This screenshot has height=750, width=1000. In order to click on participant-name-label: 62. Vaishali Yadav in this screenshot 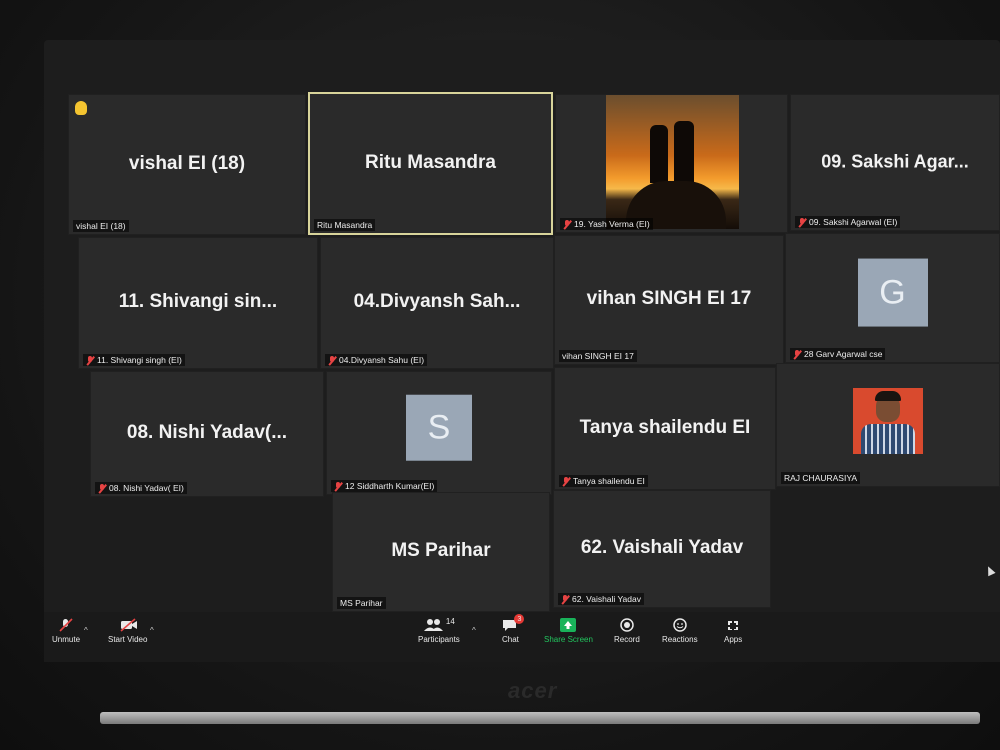, I will do `click(601, 599)`.